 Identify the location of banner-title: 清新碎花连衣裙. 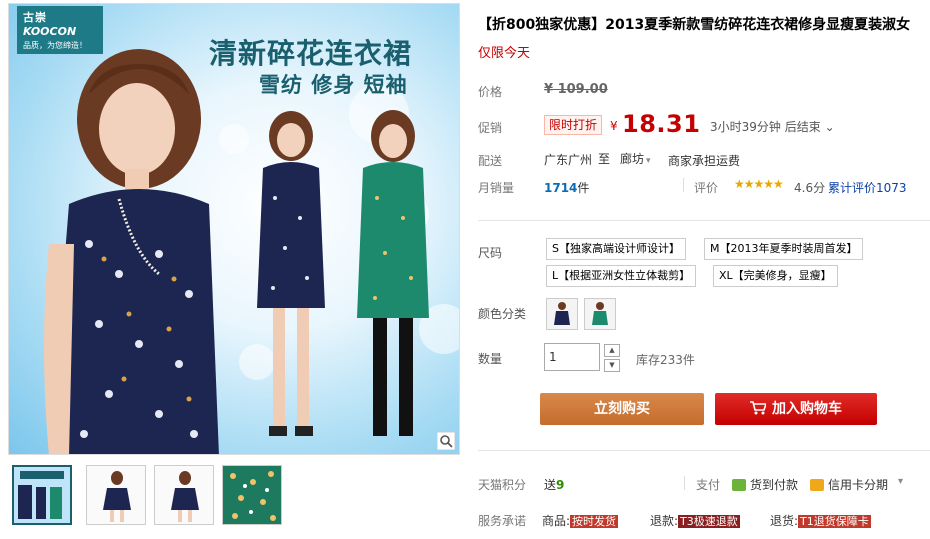
(311, 53).